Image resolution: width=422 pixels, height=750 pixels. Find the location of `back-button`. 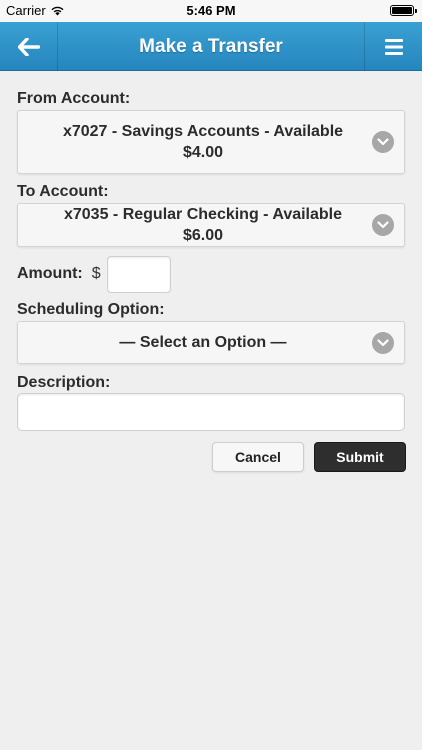

back-button is located at coordinates (29, 46).